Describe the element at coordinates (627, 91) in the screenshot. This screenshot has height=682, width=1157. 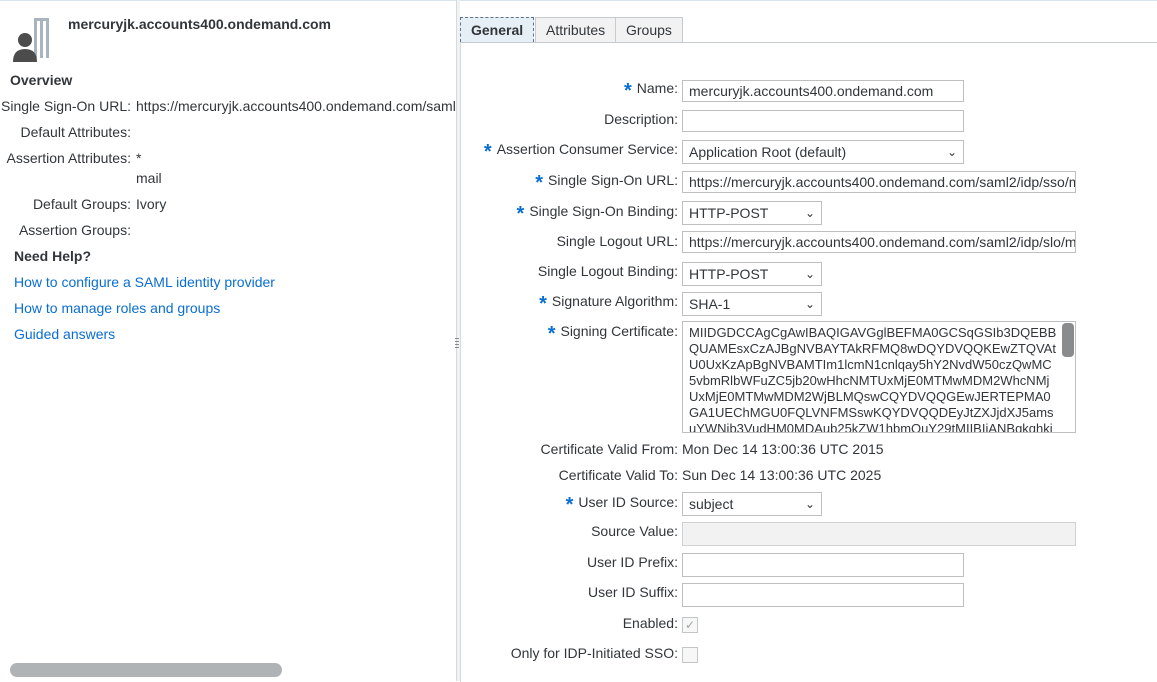
I see `required-marker: *` at that location.